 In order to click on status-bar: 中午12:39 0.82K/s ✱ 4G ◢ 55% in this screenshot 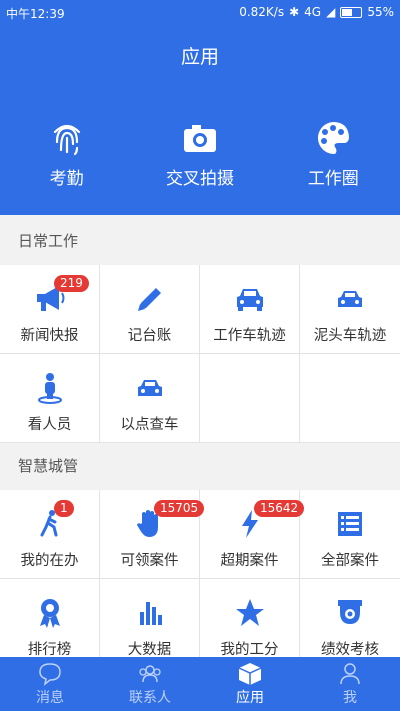, I will do `click(200, 12)`.